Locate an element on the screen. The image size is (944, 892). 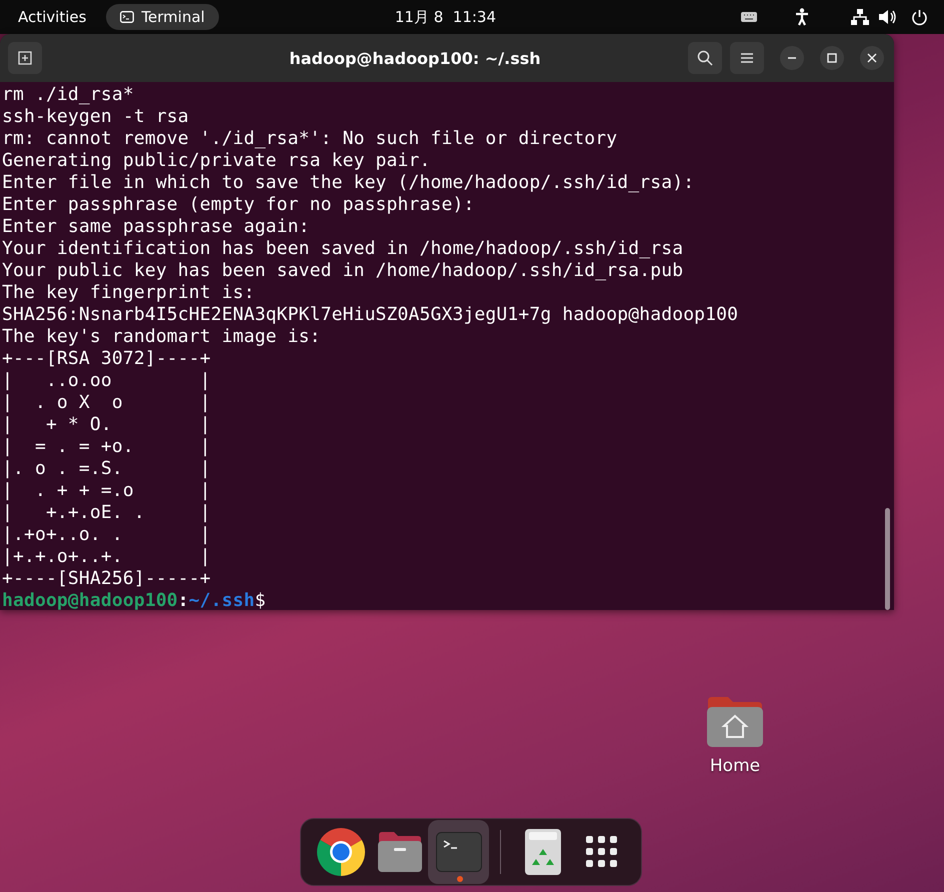
terminal-line: | = . = +o. | is located at coordinates (107, 447).